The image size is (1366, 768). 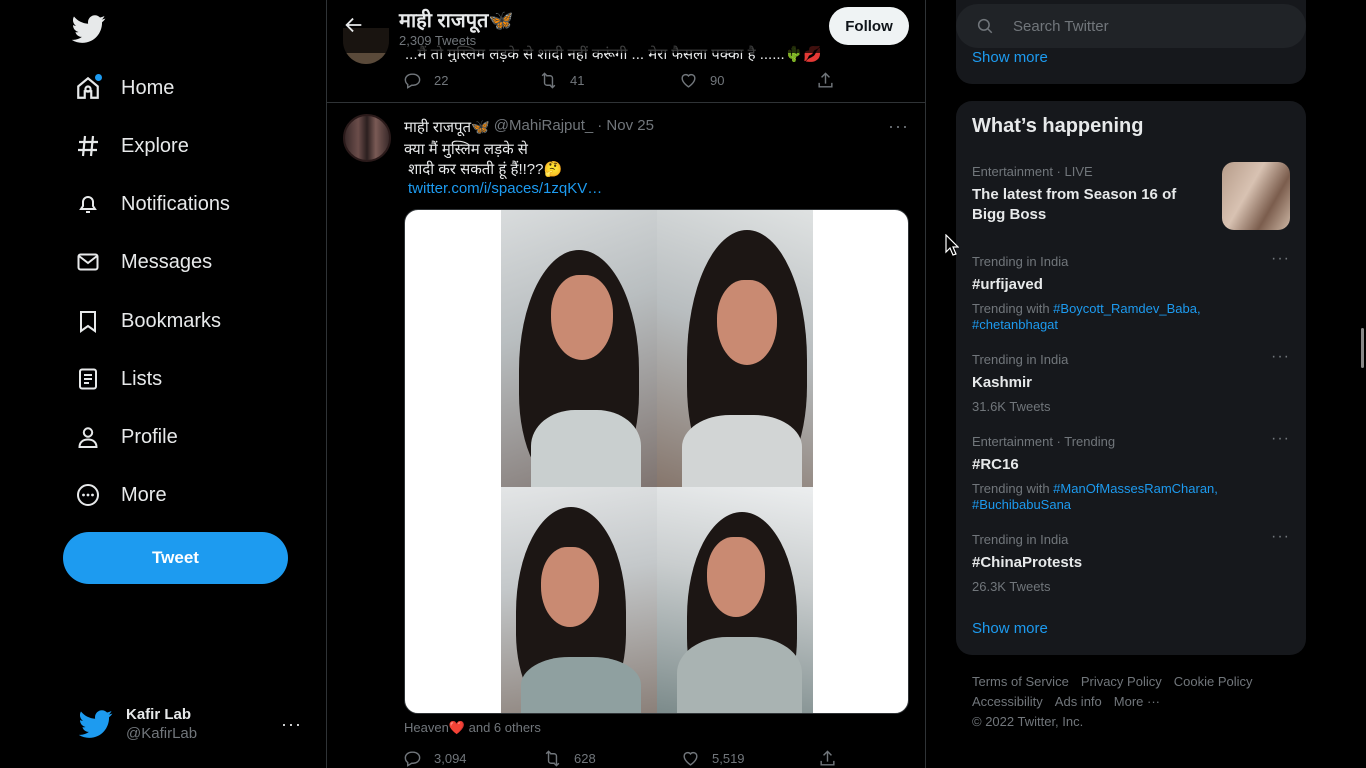 What do you see at coordinates (1007, 701) in the screenshot?
I see `footer-link: Accessibility` at bounding box center [1007, 701].